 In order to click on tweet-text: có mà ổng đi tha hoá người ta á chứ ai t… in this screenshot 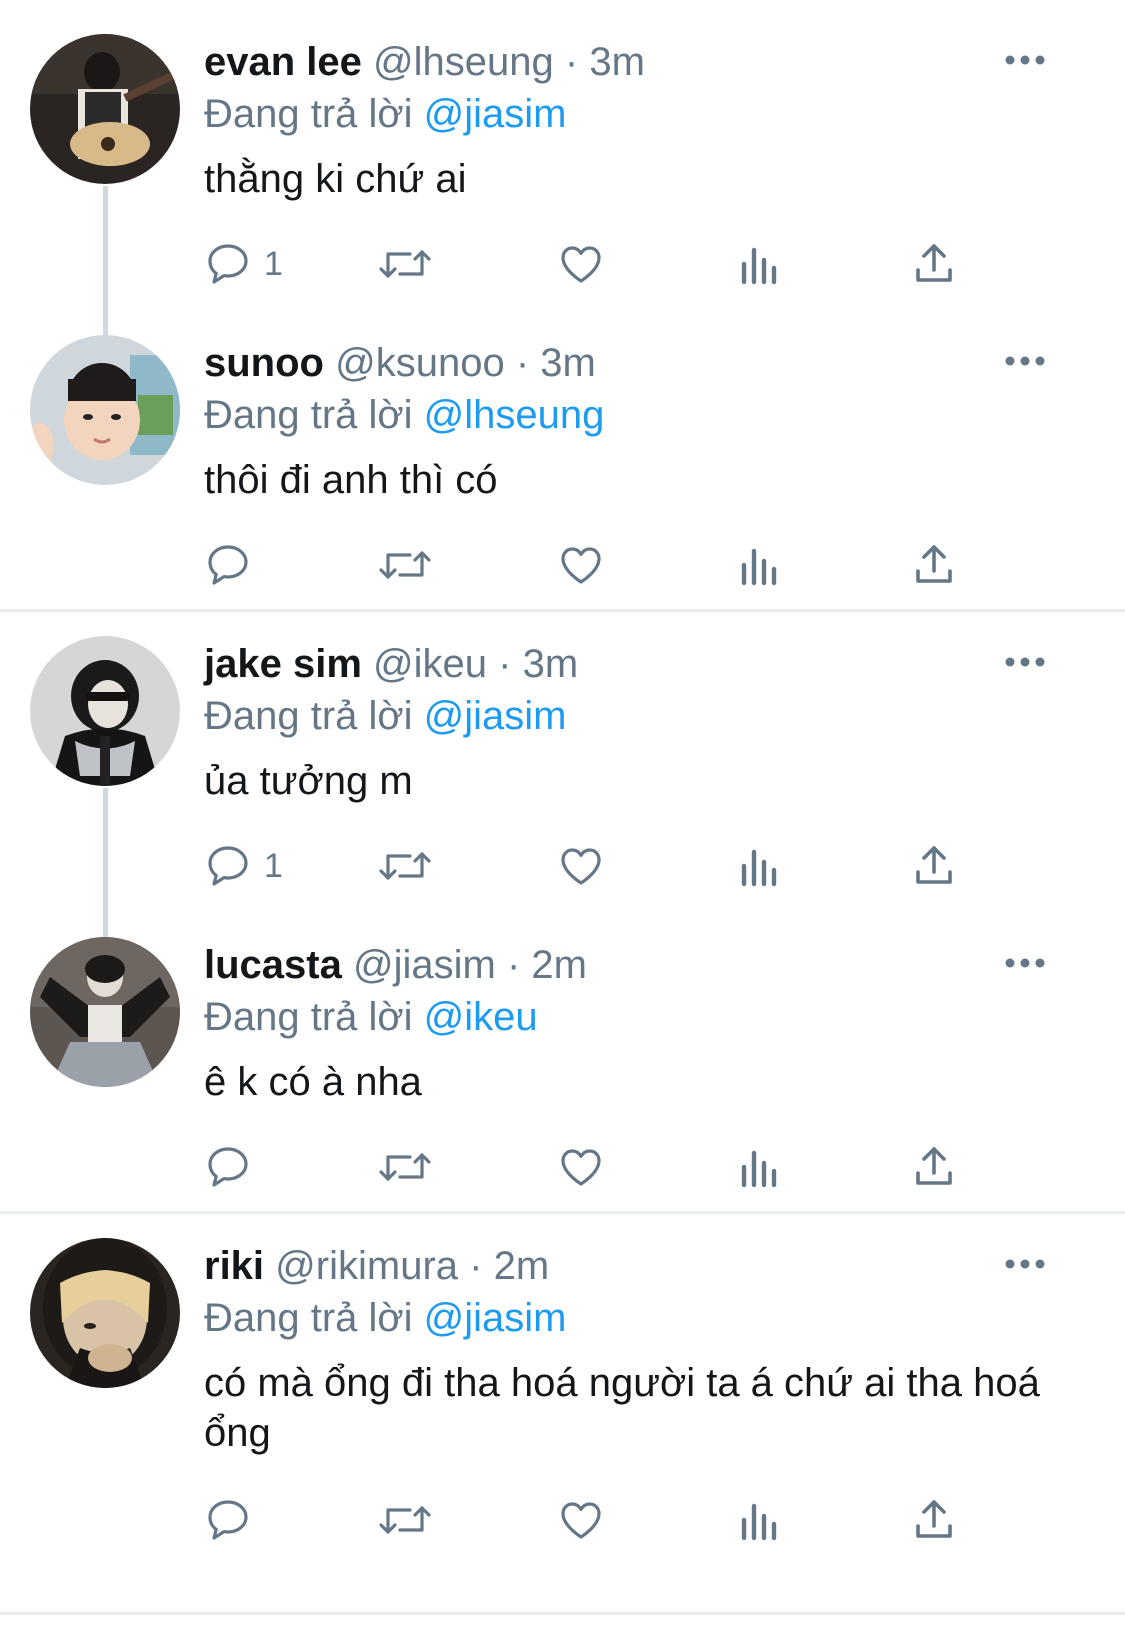, I will do `click(622, 1408)`.